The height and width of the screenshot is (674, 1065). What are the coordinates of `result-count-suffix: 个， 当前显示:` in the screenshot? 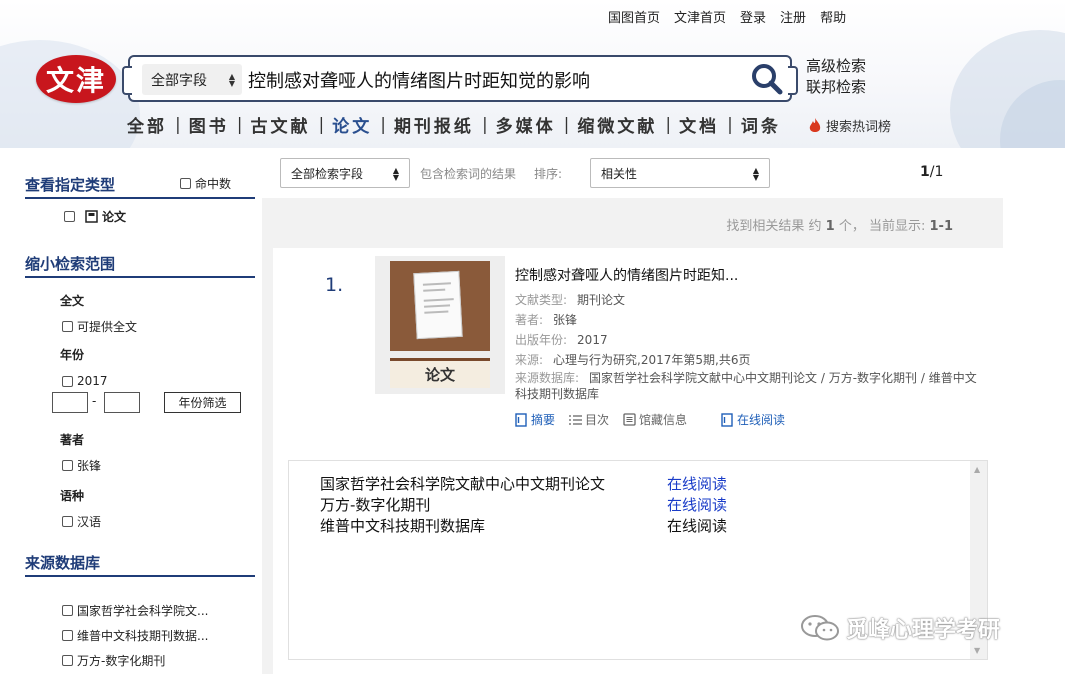 It's located at (882, 226).